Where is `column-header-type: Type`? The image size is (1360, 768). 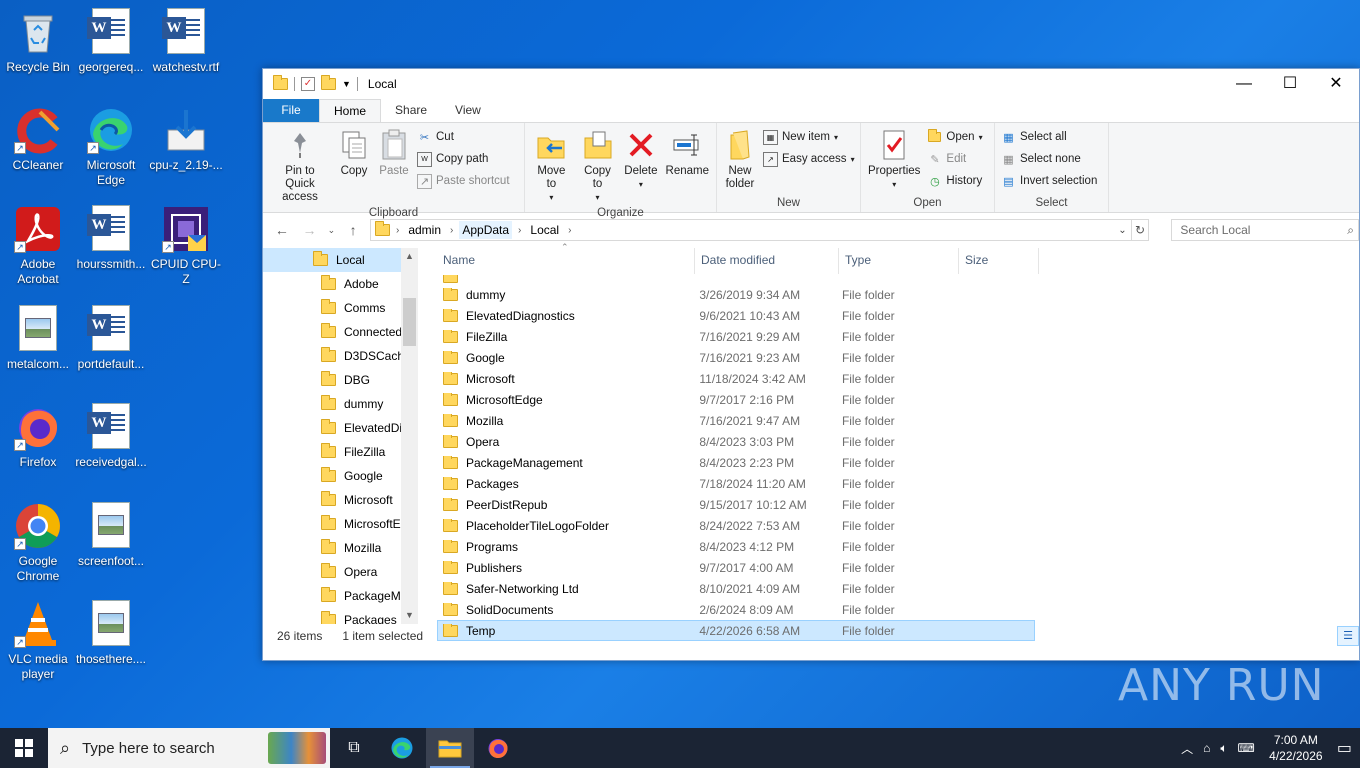 column-header-type: Type is located at coordinates (899, 261).